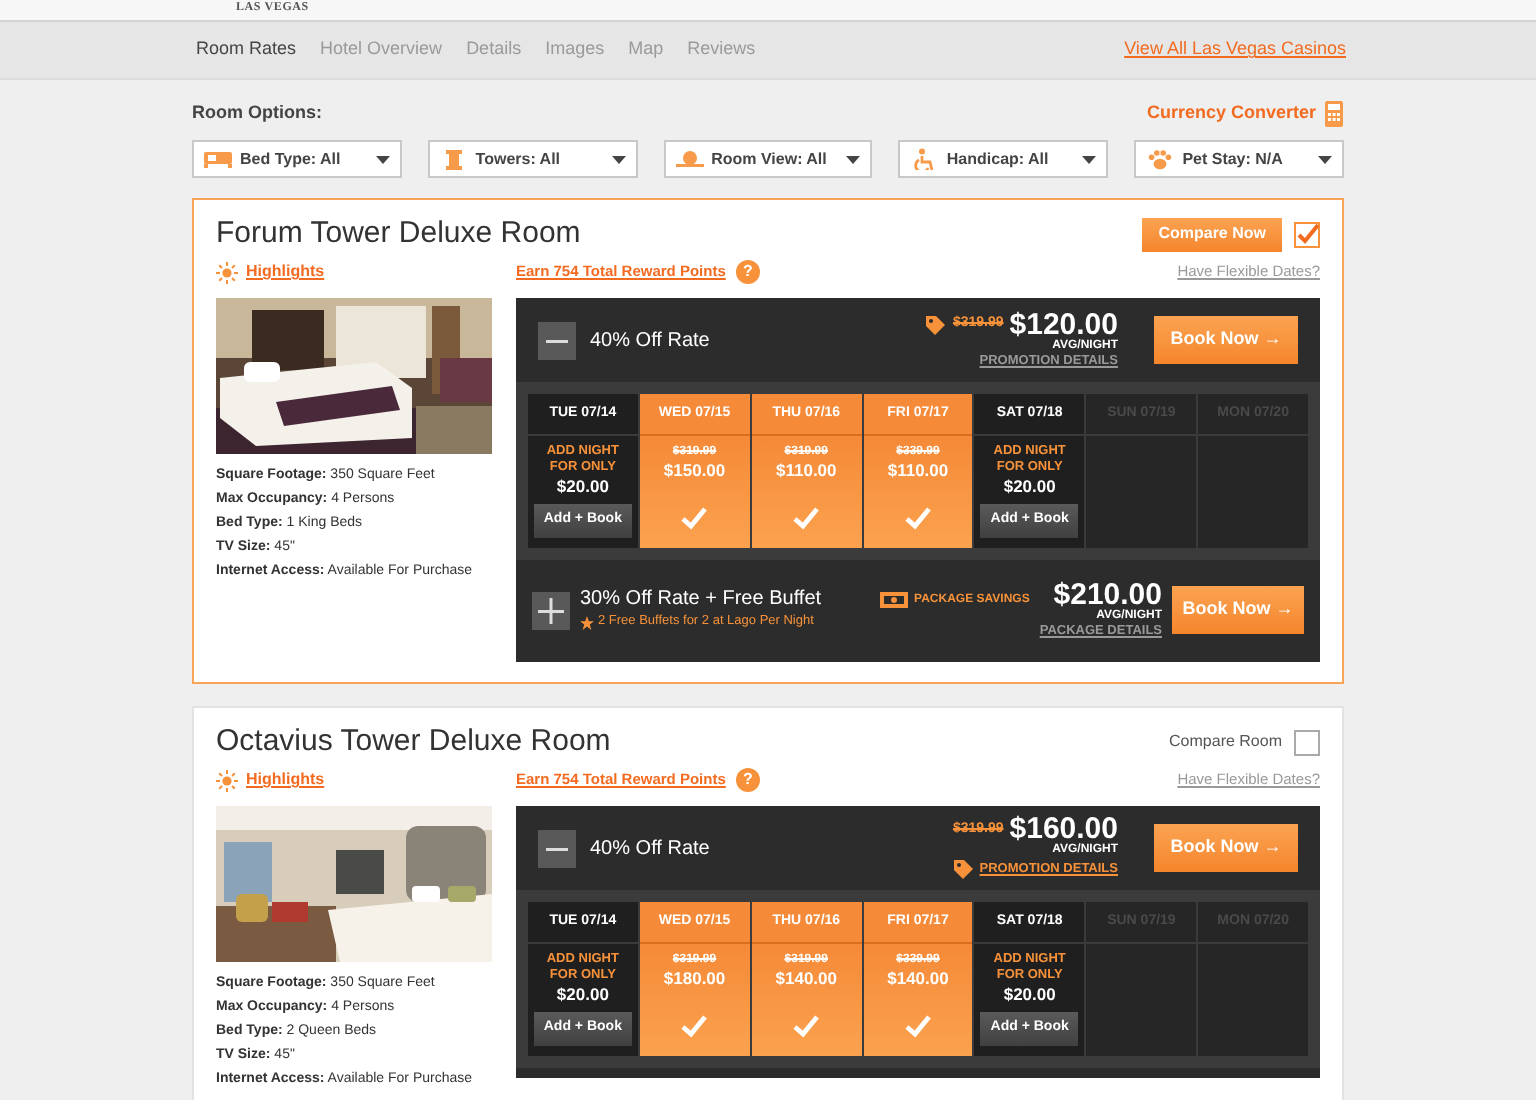  I want to click on nav-tab: Hotel Overview, so click(381, 50).